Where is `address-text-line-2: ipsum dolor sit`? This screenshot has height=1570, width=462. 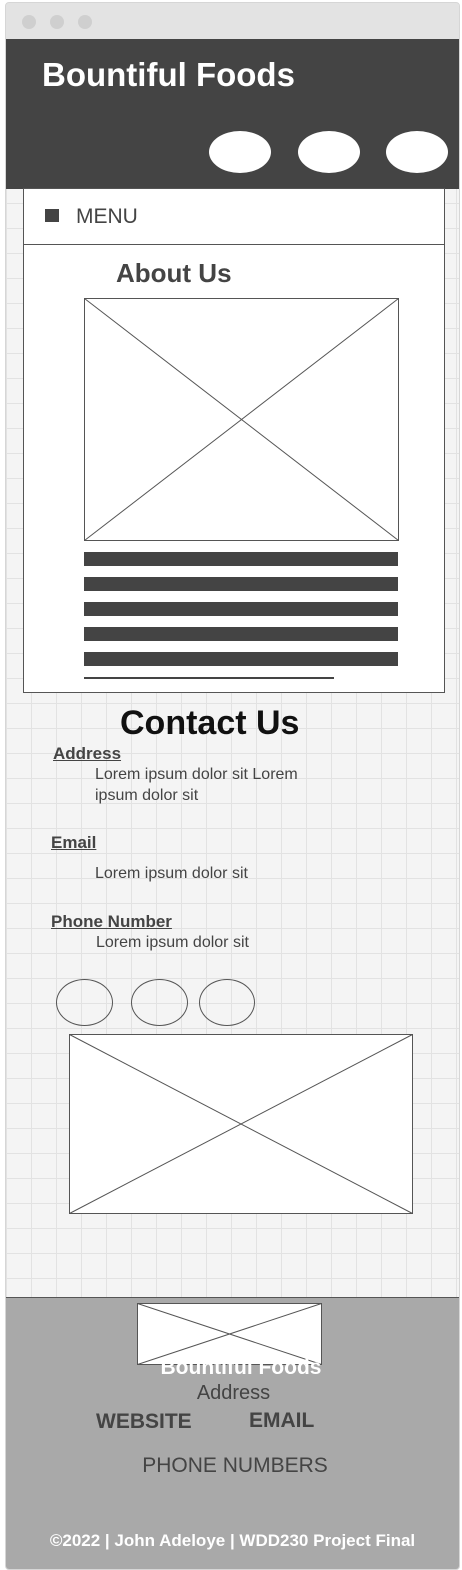 address-text-line-2: ipsum dolor sit is located at coordinates (147, 795).